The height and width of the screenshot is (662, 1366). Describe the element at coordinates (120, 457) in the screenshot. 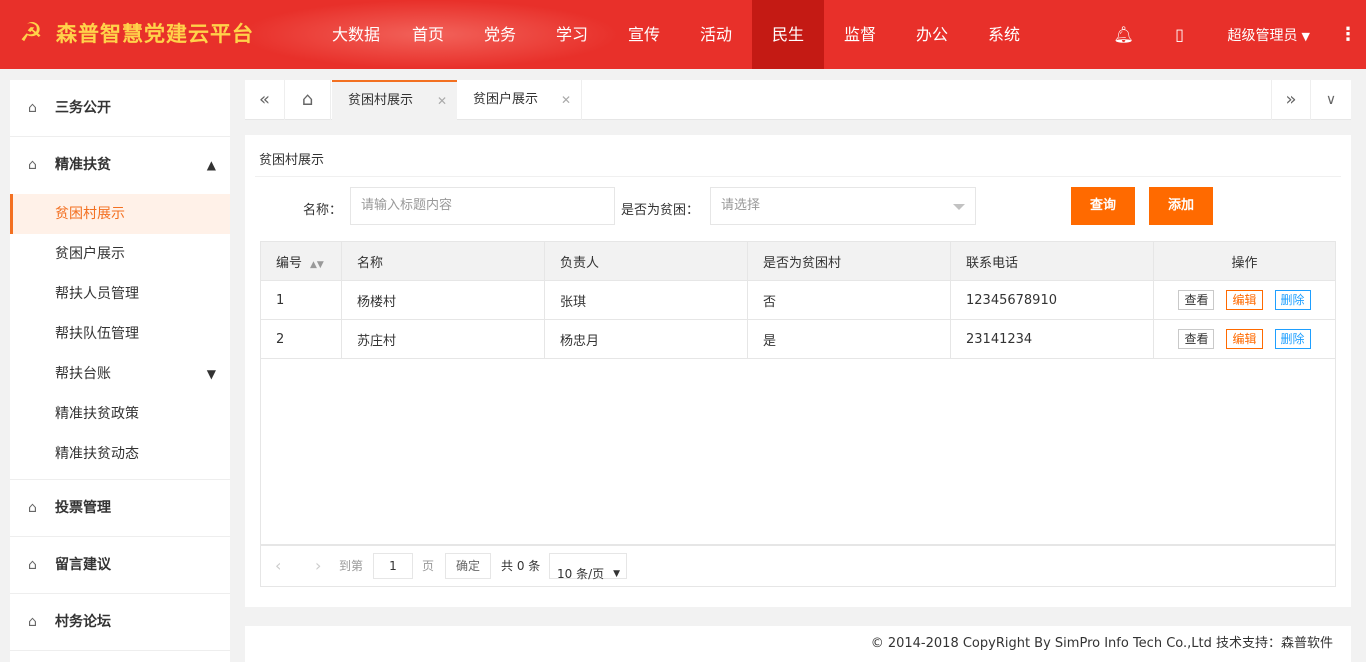

I see `sidebar-item-news: 精准扶贫动态` at that location.